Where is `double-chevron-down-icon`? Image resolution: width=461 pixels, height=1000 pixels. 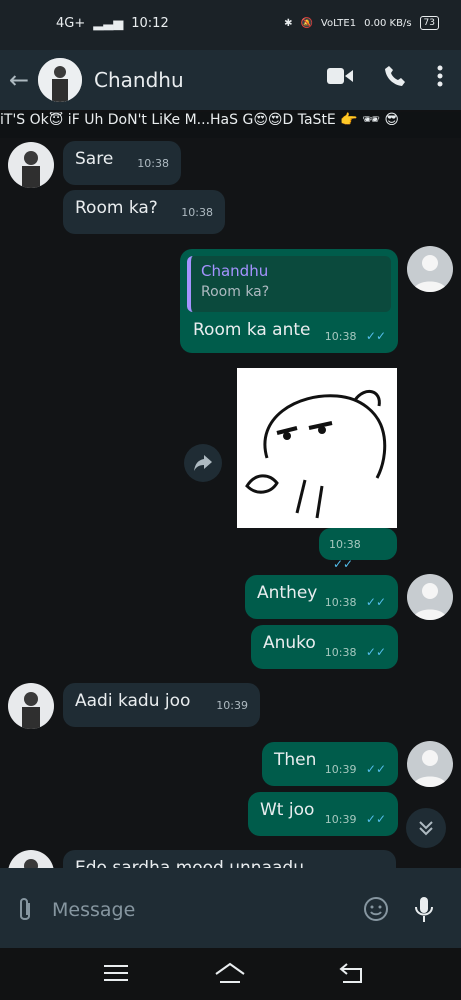
double-chevron-down-icon is located at coordinates (426, 828).